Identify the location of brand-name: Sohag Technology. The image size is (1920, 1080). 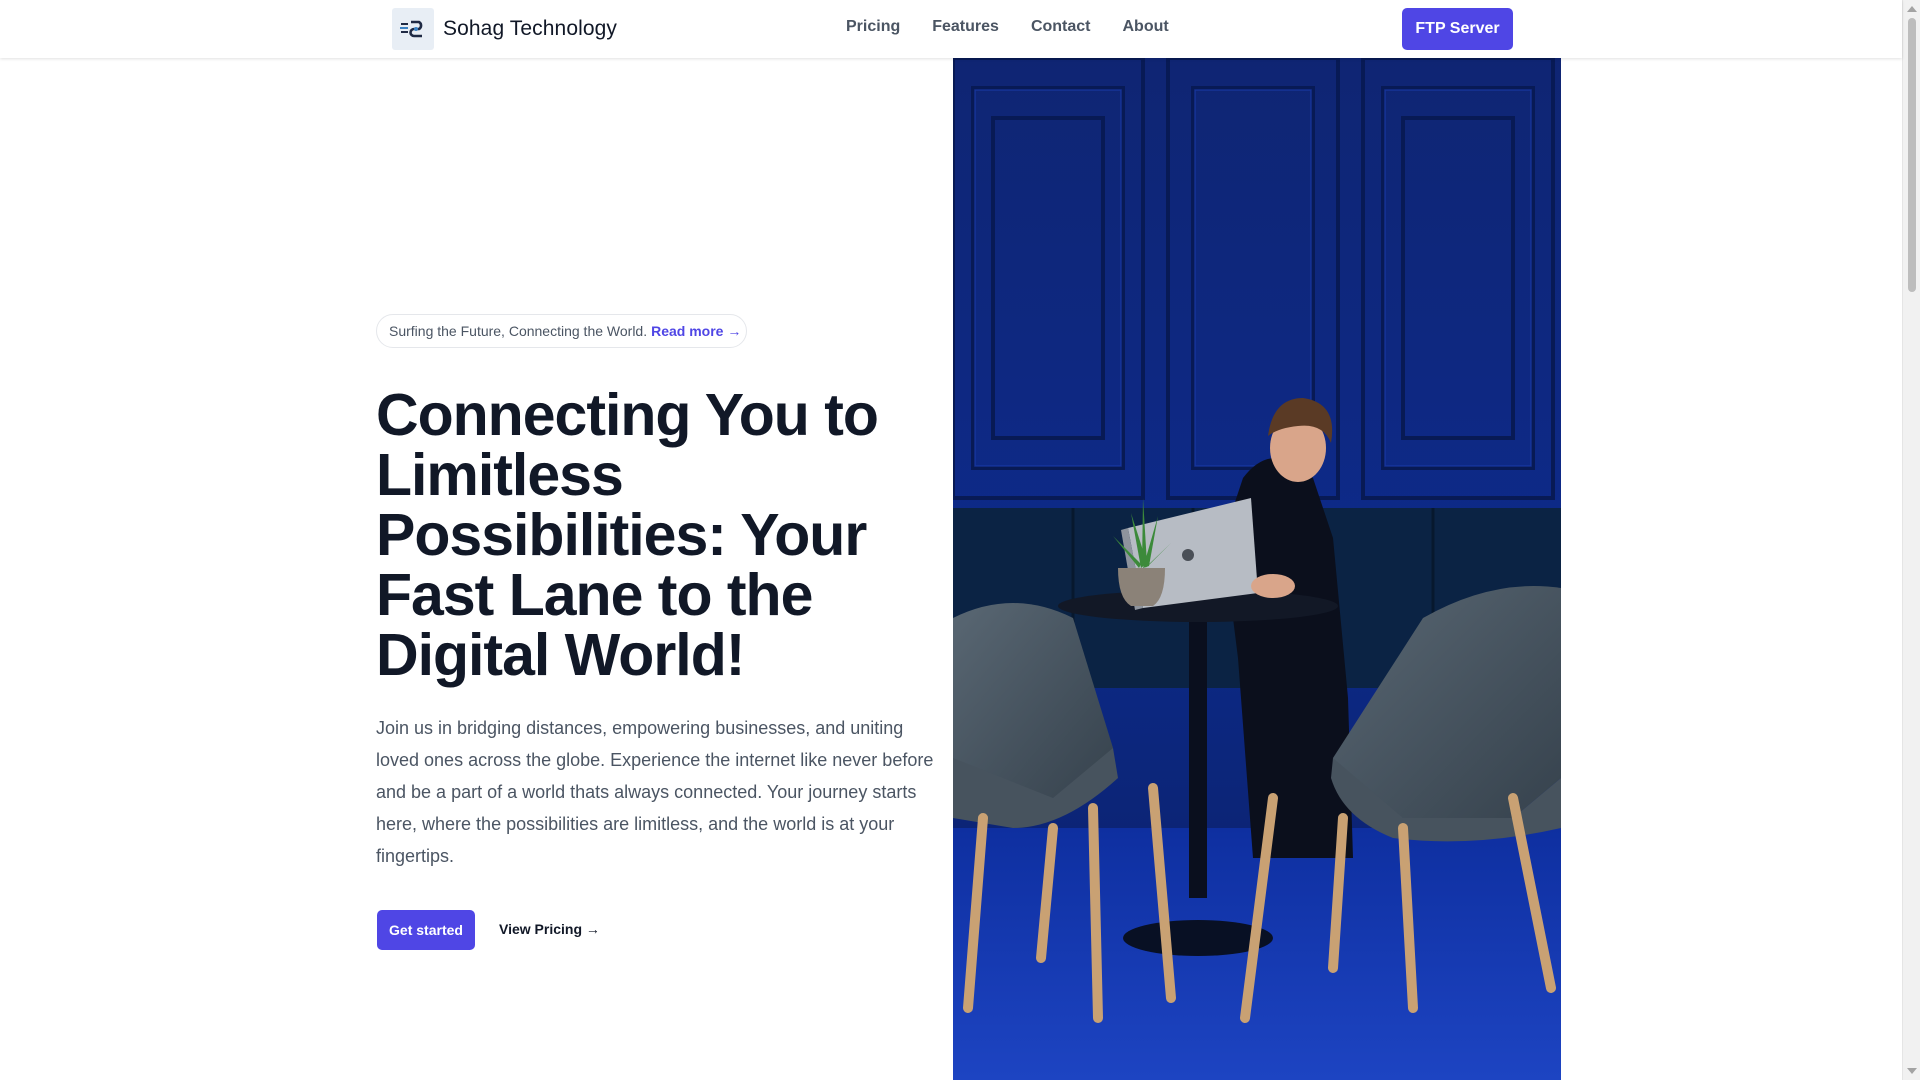
(530, 28).